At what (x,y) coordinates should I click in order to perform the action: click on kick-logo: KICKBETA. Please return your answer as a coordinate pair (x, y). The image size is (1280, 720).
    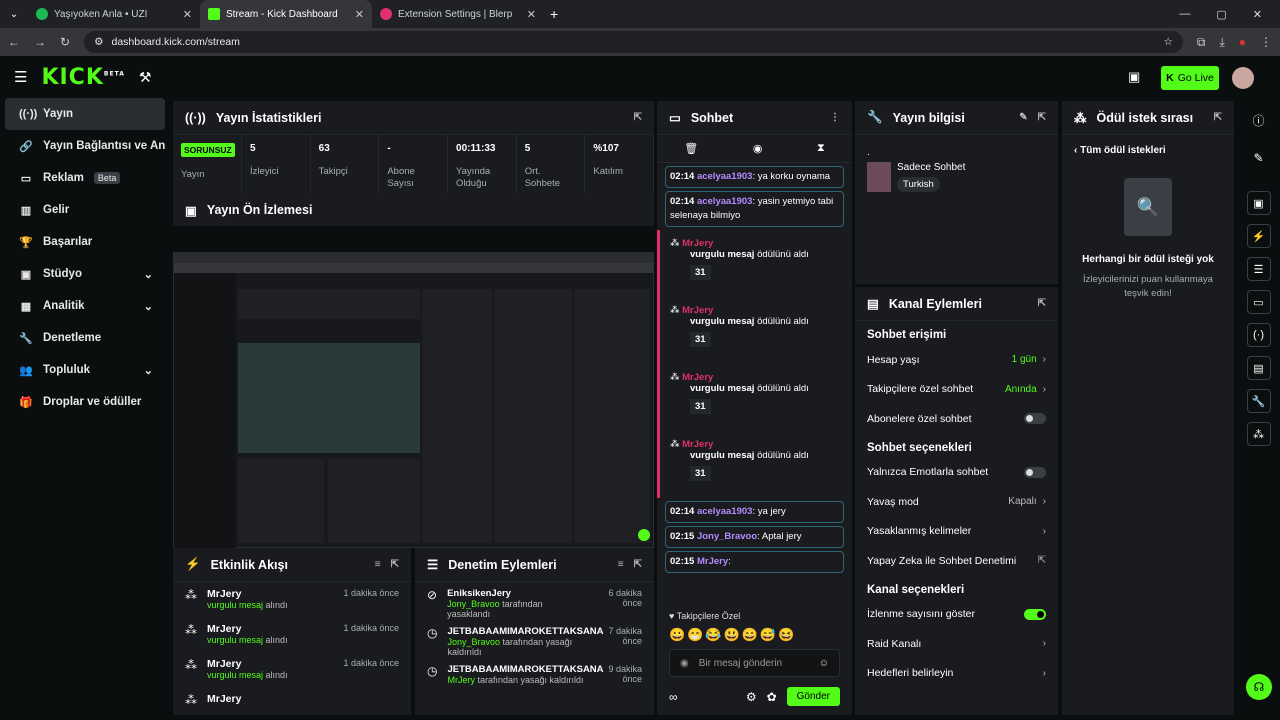
    Looking at the image, I should click on (82, 77).